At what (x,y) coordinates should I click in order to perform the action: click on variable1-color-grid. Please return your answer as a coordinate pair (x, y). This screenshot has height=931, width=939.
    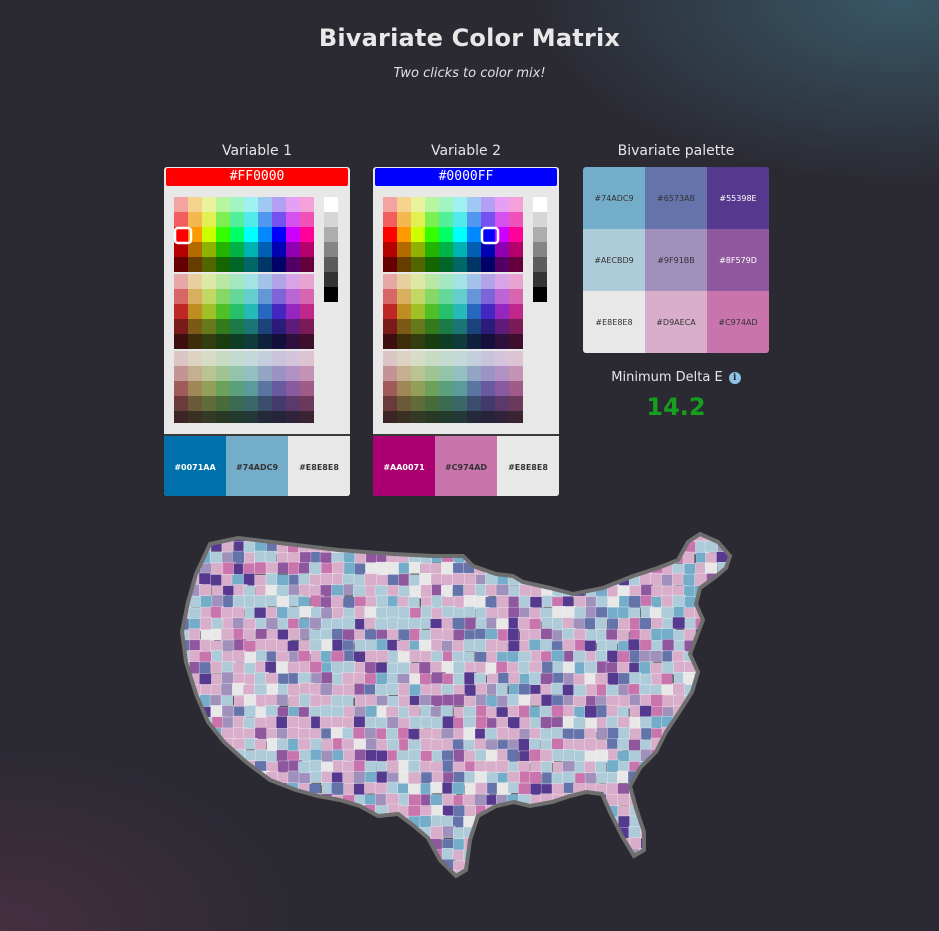
    Looking at the image, I should click on (244, 310).